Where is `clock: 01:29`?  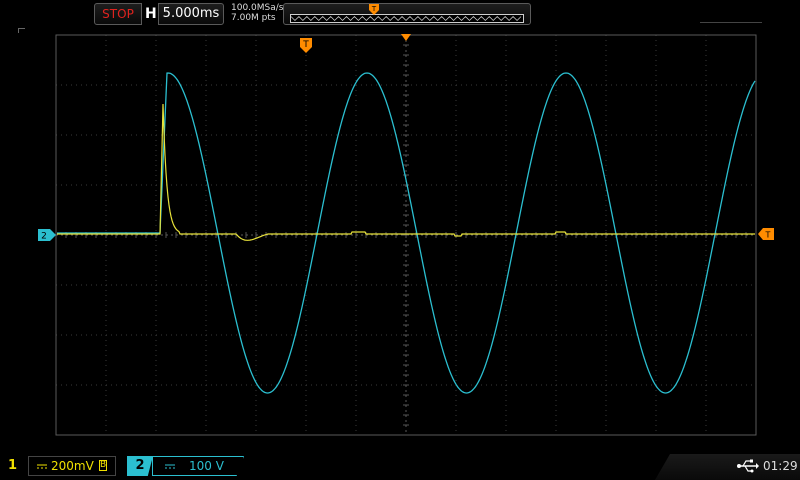
clock: 01:29 is located at coordinates (780, 466).